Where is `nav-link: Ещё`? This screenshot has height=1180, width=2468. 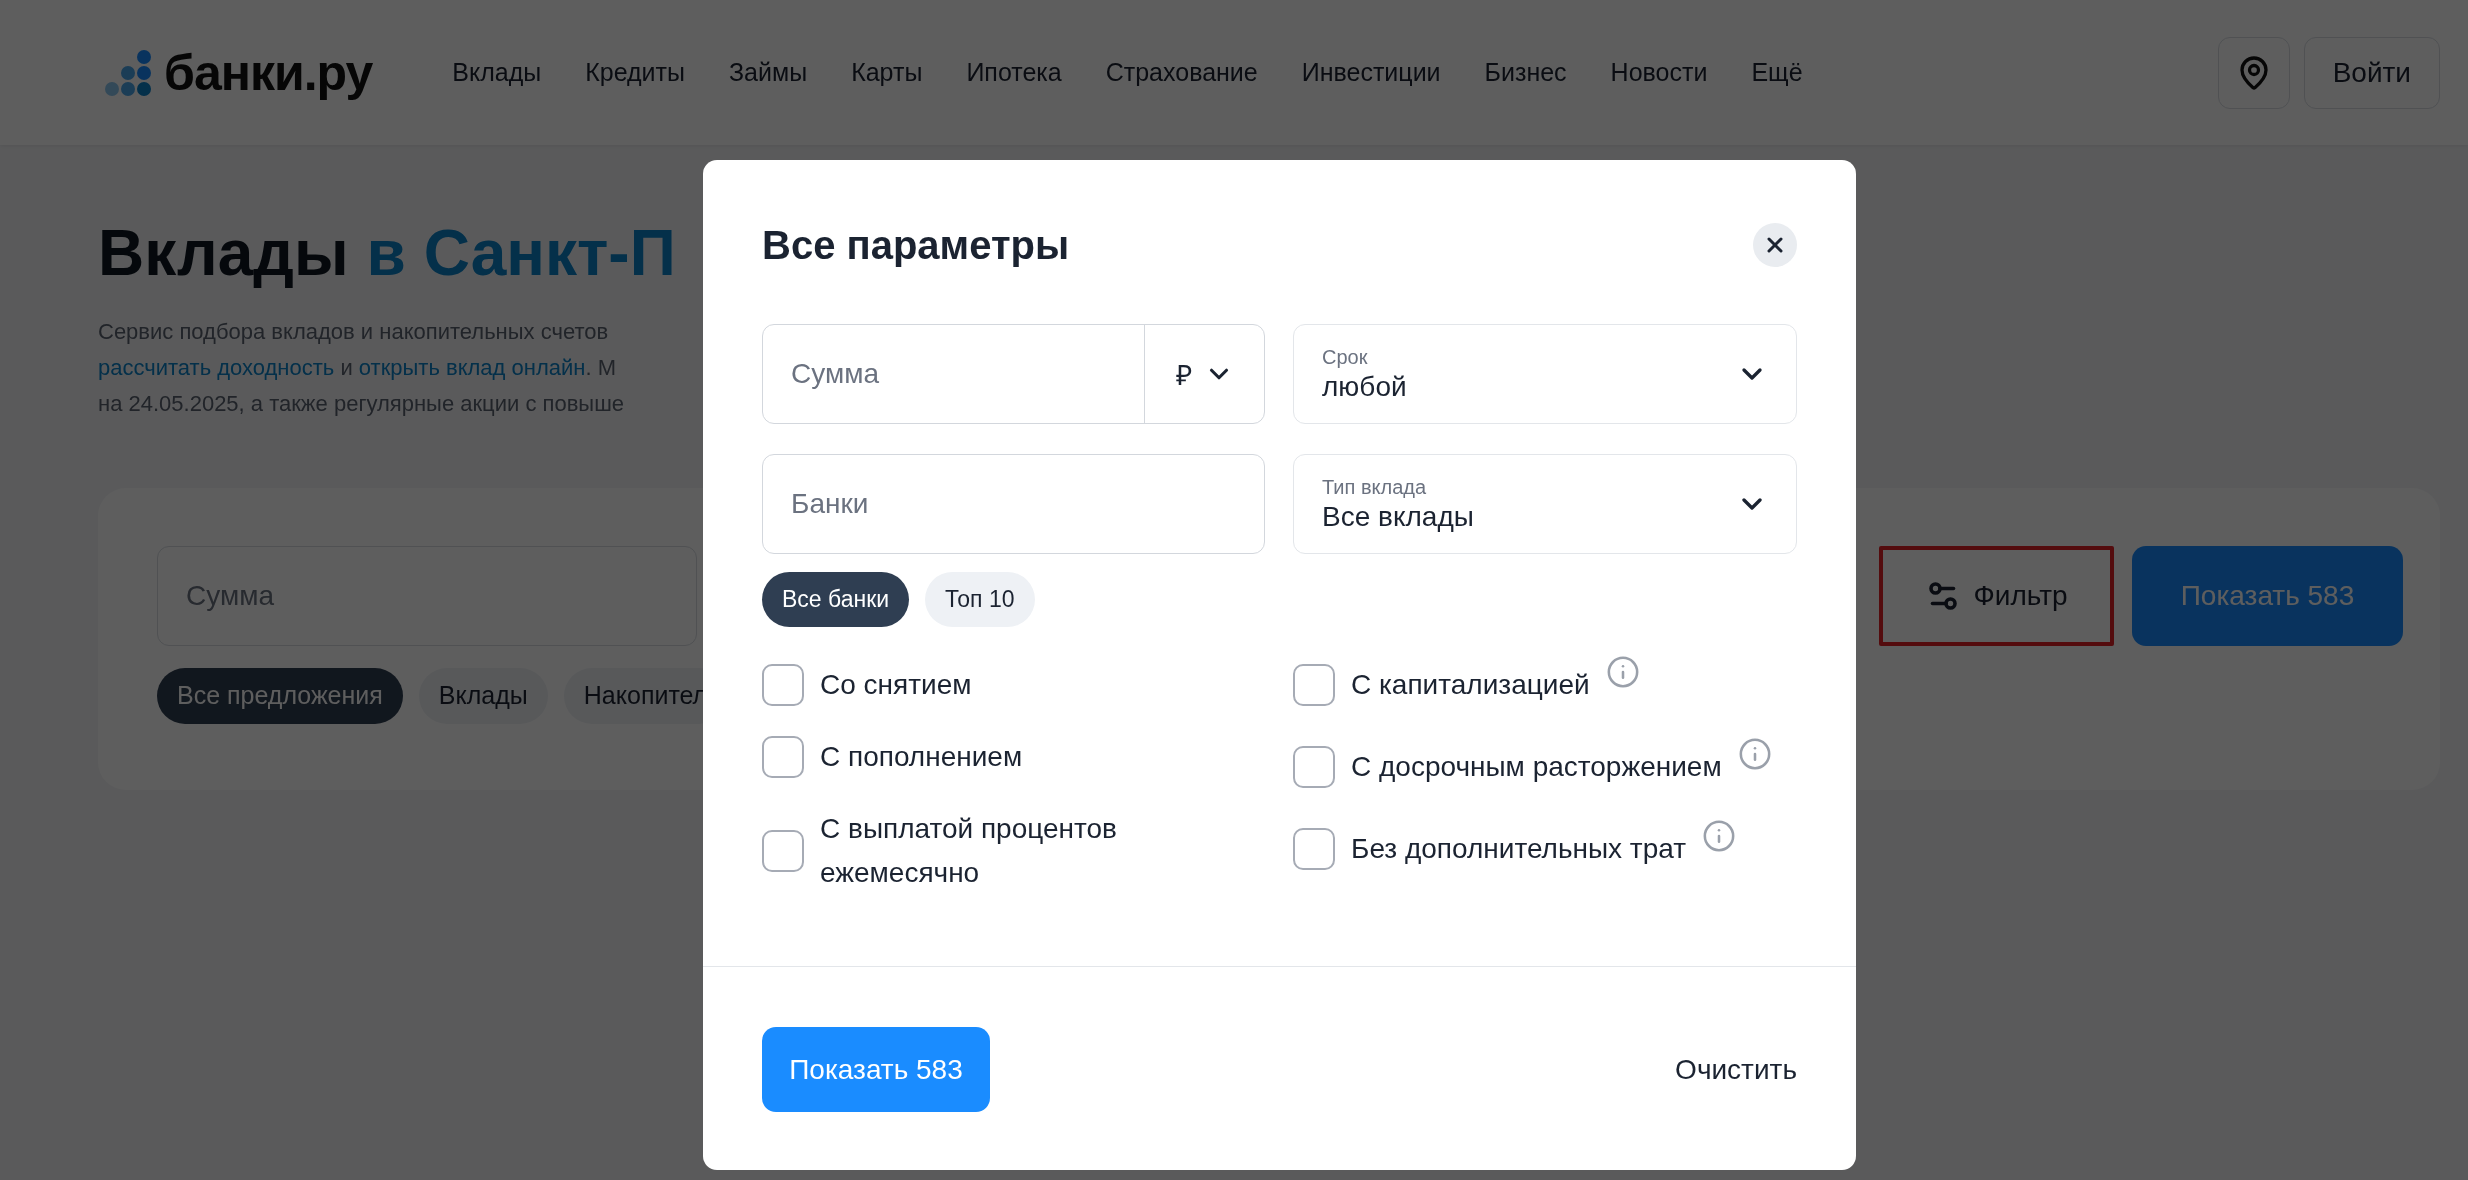
nav-link: Ещё is located at coordinates (1777, 72).